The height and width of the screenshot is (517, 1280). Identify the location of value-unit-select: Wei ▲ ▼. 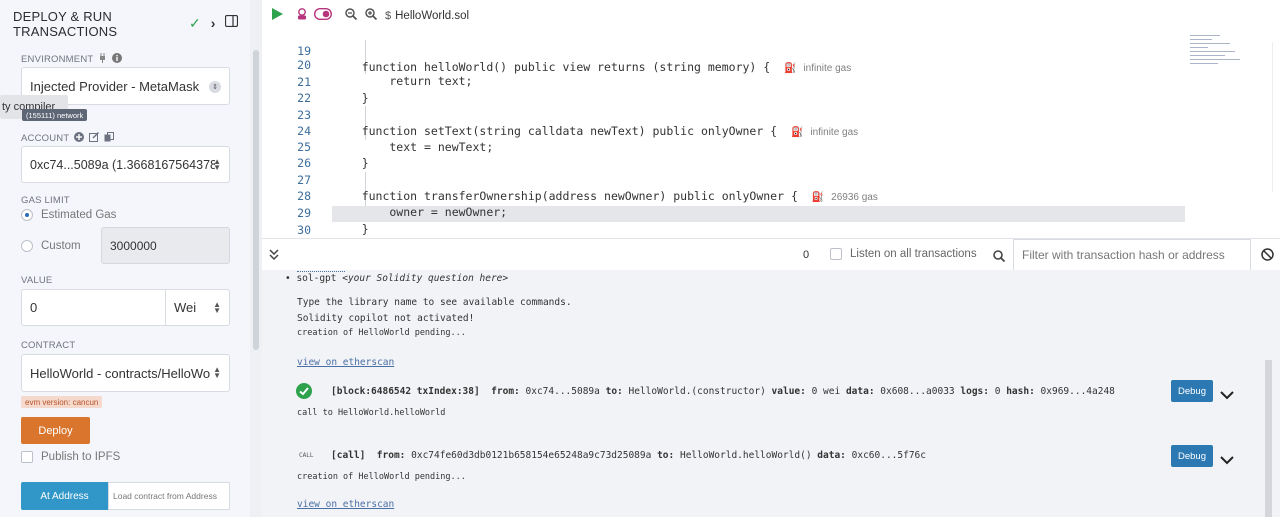
(197, 307).